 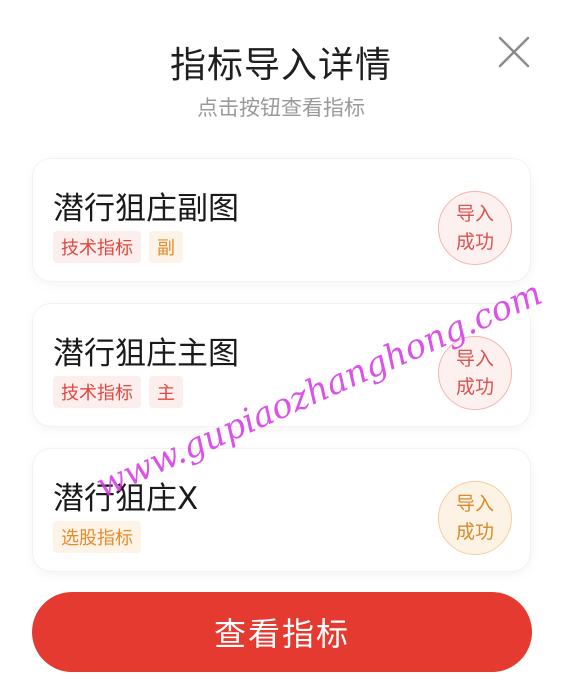 I want to click on indicator-name: 潜行狙庄副图, so click(x=146, y=209).